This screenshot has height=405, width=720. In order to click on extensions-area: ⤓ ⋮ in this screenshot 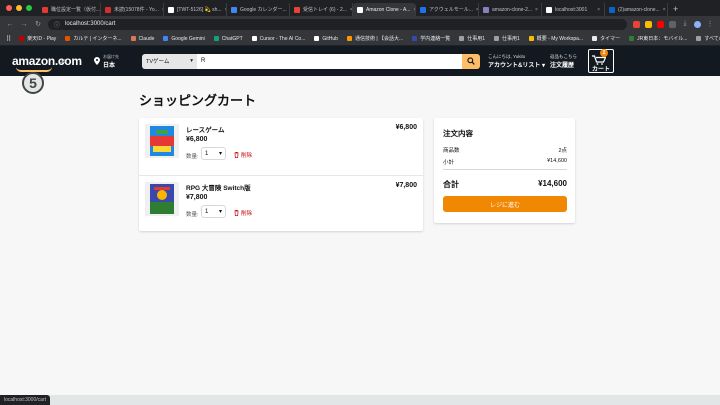, I will do `click(673, 24)`.